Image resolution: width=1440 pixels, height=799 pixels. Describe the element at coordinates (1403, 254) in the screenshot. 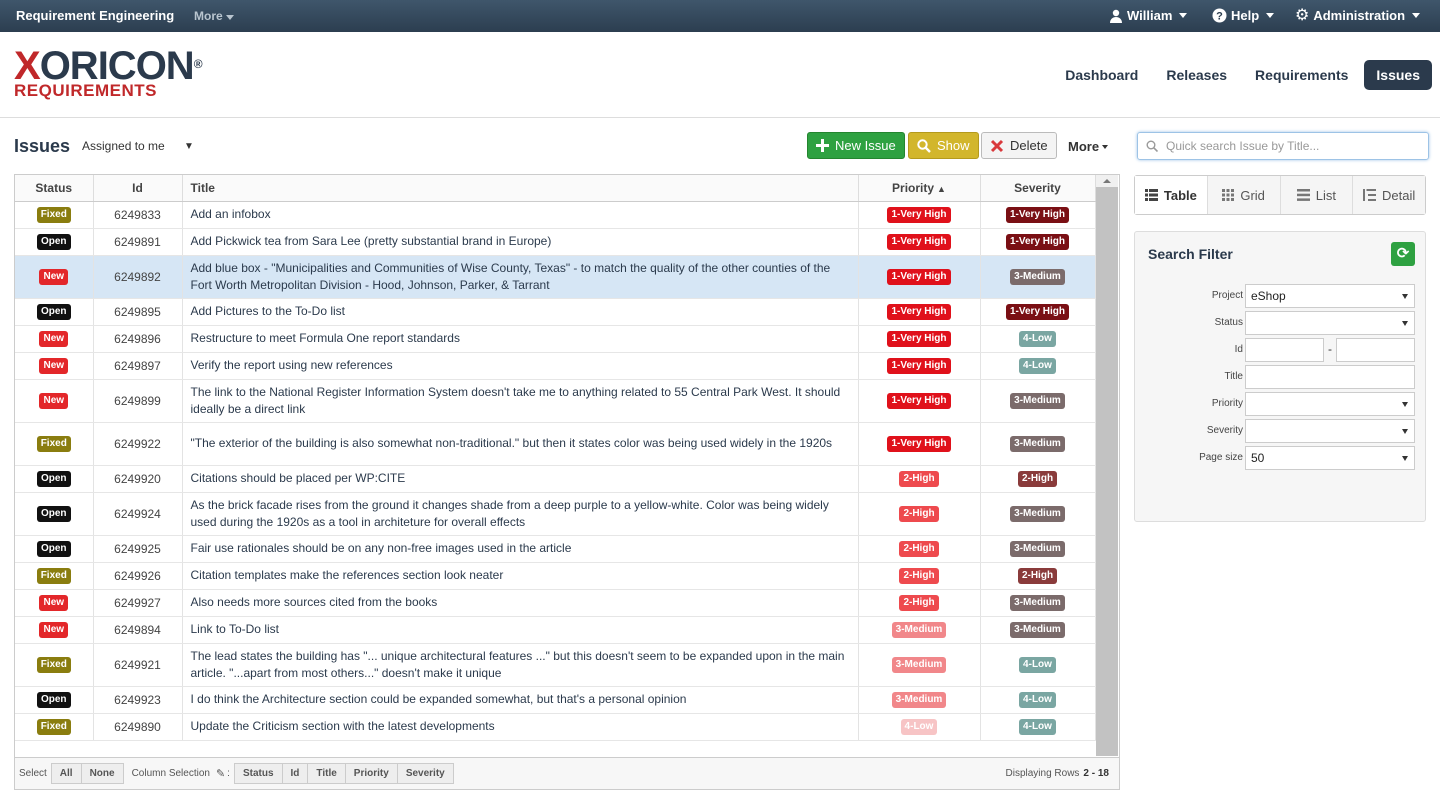

I see `refresh-icon: ⟳` at that location.